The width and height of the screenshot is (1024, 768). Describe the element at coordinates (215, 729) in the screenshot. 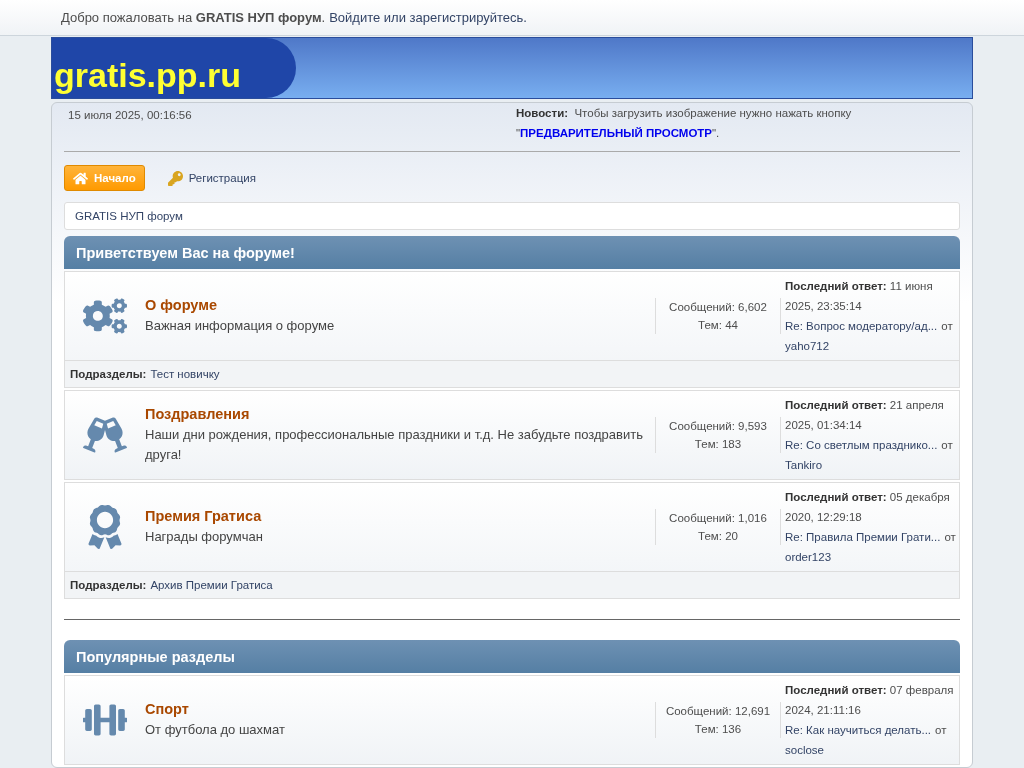

I see `board-description: От футбола до шахмат` at that location.